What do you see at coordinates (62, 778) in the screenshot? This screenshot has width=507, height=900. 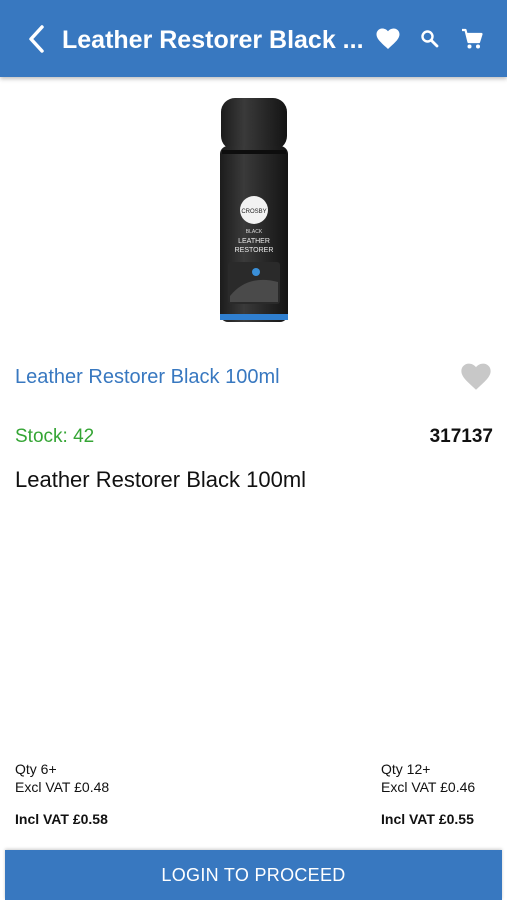 I see `price-tier-1: Qty 6+ Excl VAT £0.48` at bounding box center [62, 778].